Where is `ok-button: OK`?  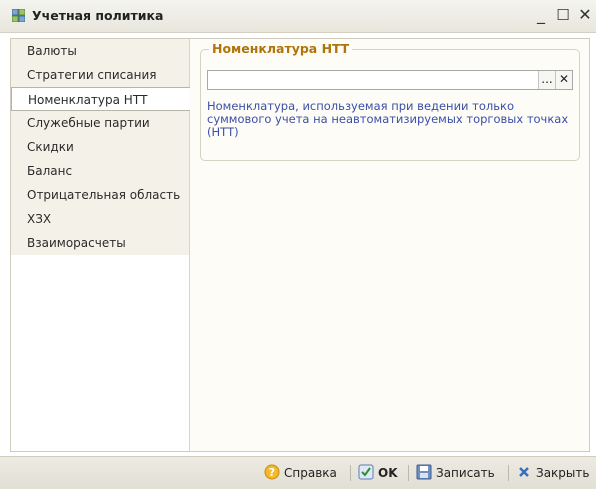 ok-button: OK is located at coordinates (378, 473).